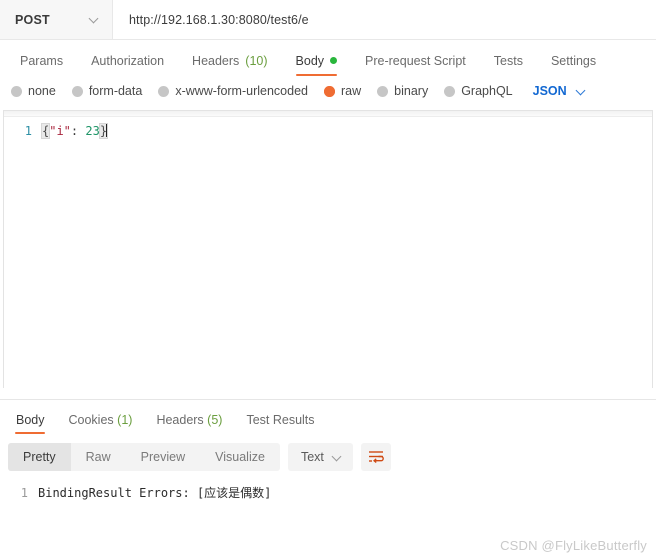 The image size is (656, 560). I want to click on raw-format-select: JSON, so click(560, 91).